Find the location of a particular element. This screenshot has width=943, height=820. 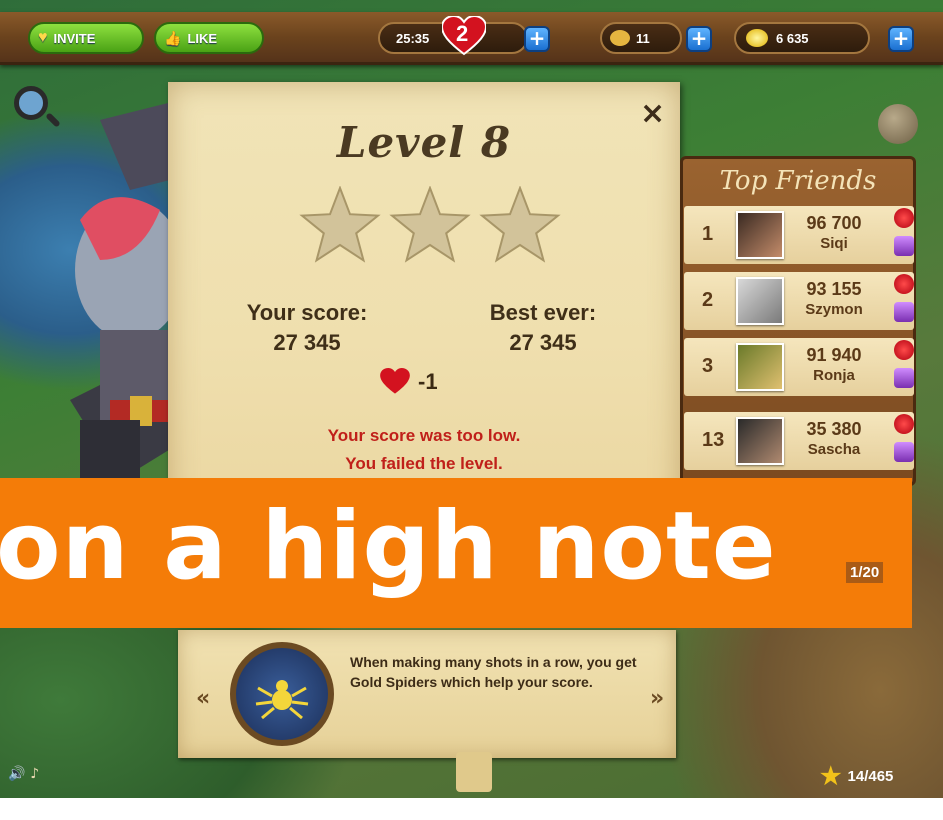

add-lives-button: + is located at coordinates (537, 39).